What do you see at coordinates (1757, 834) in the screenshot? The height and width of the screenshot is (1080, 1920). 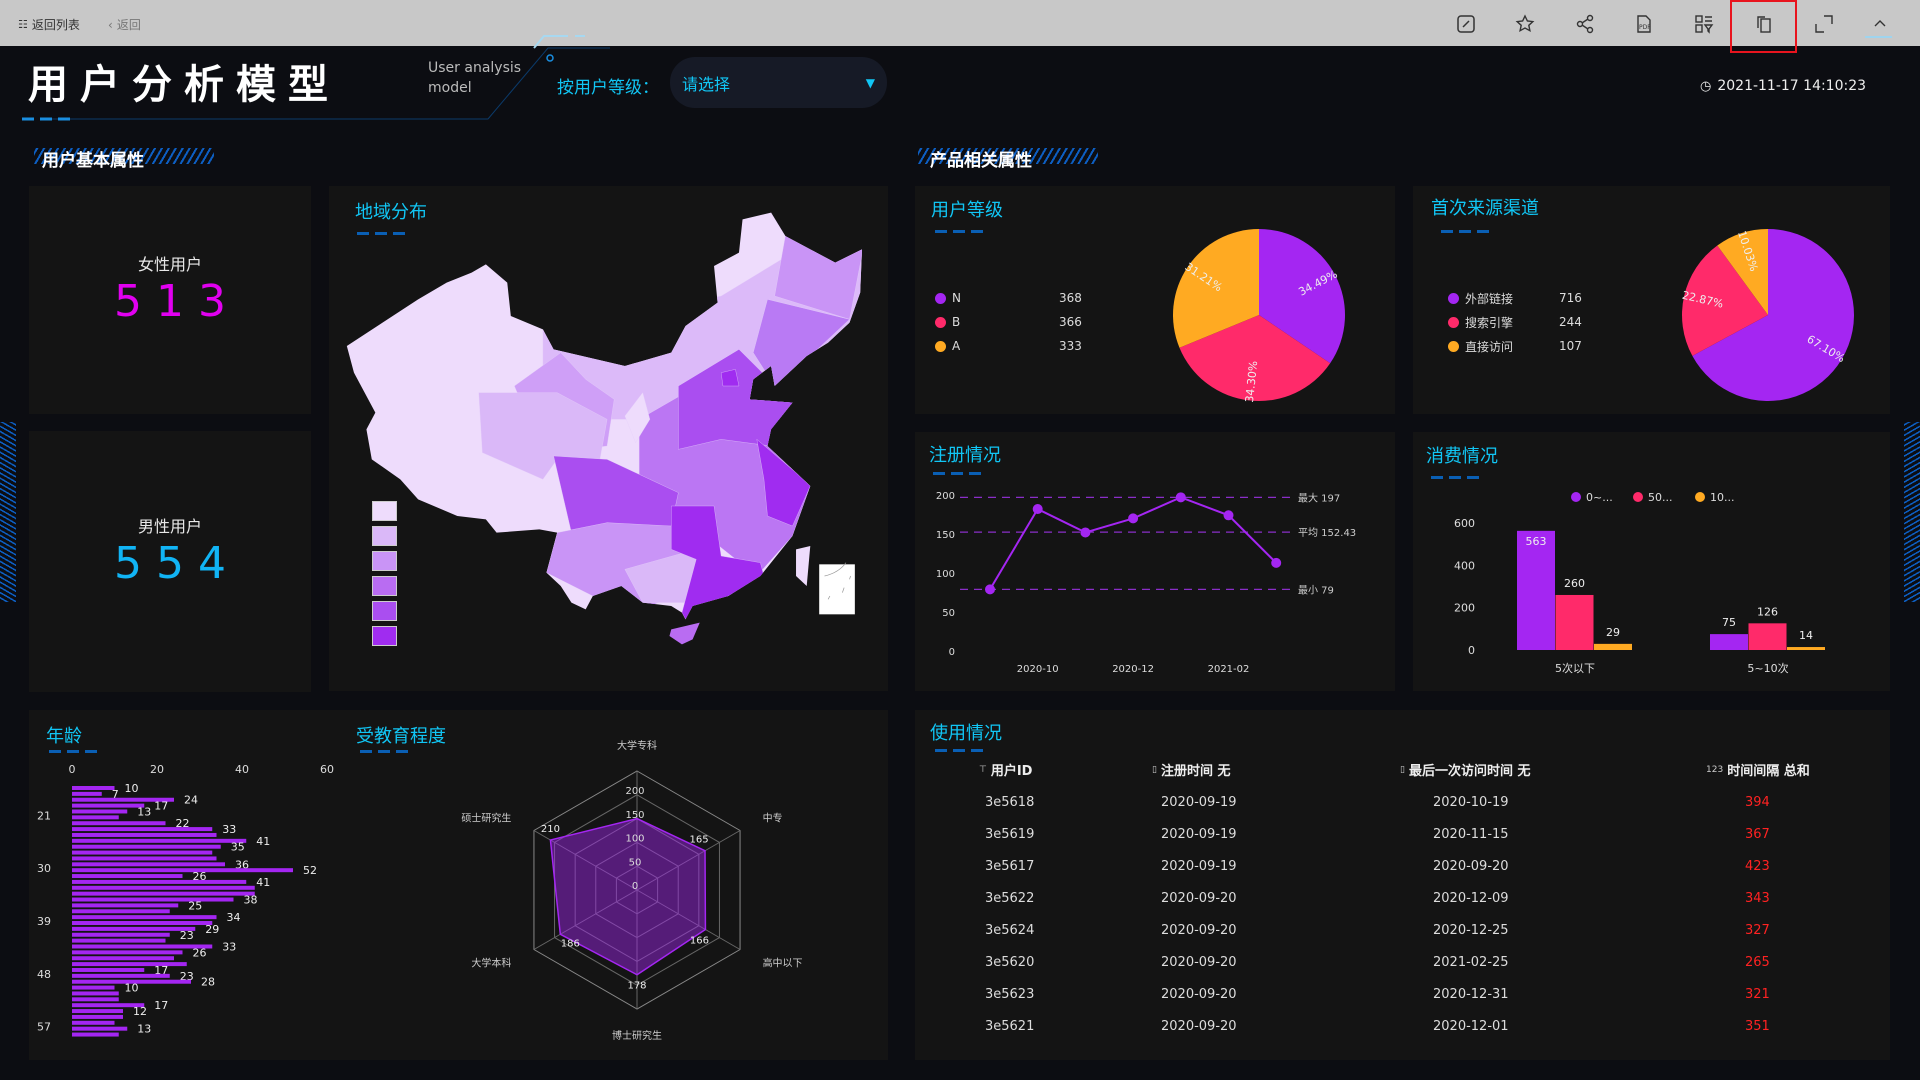 I see `table-cell: 367` at bounding box center [1757, 834].